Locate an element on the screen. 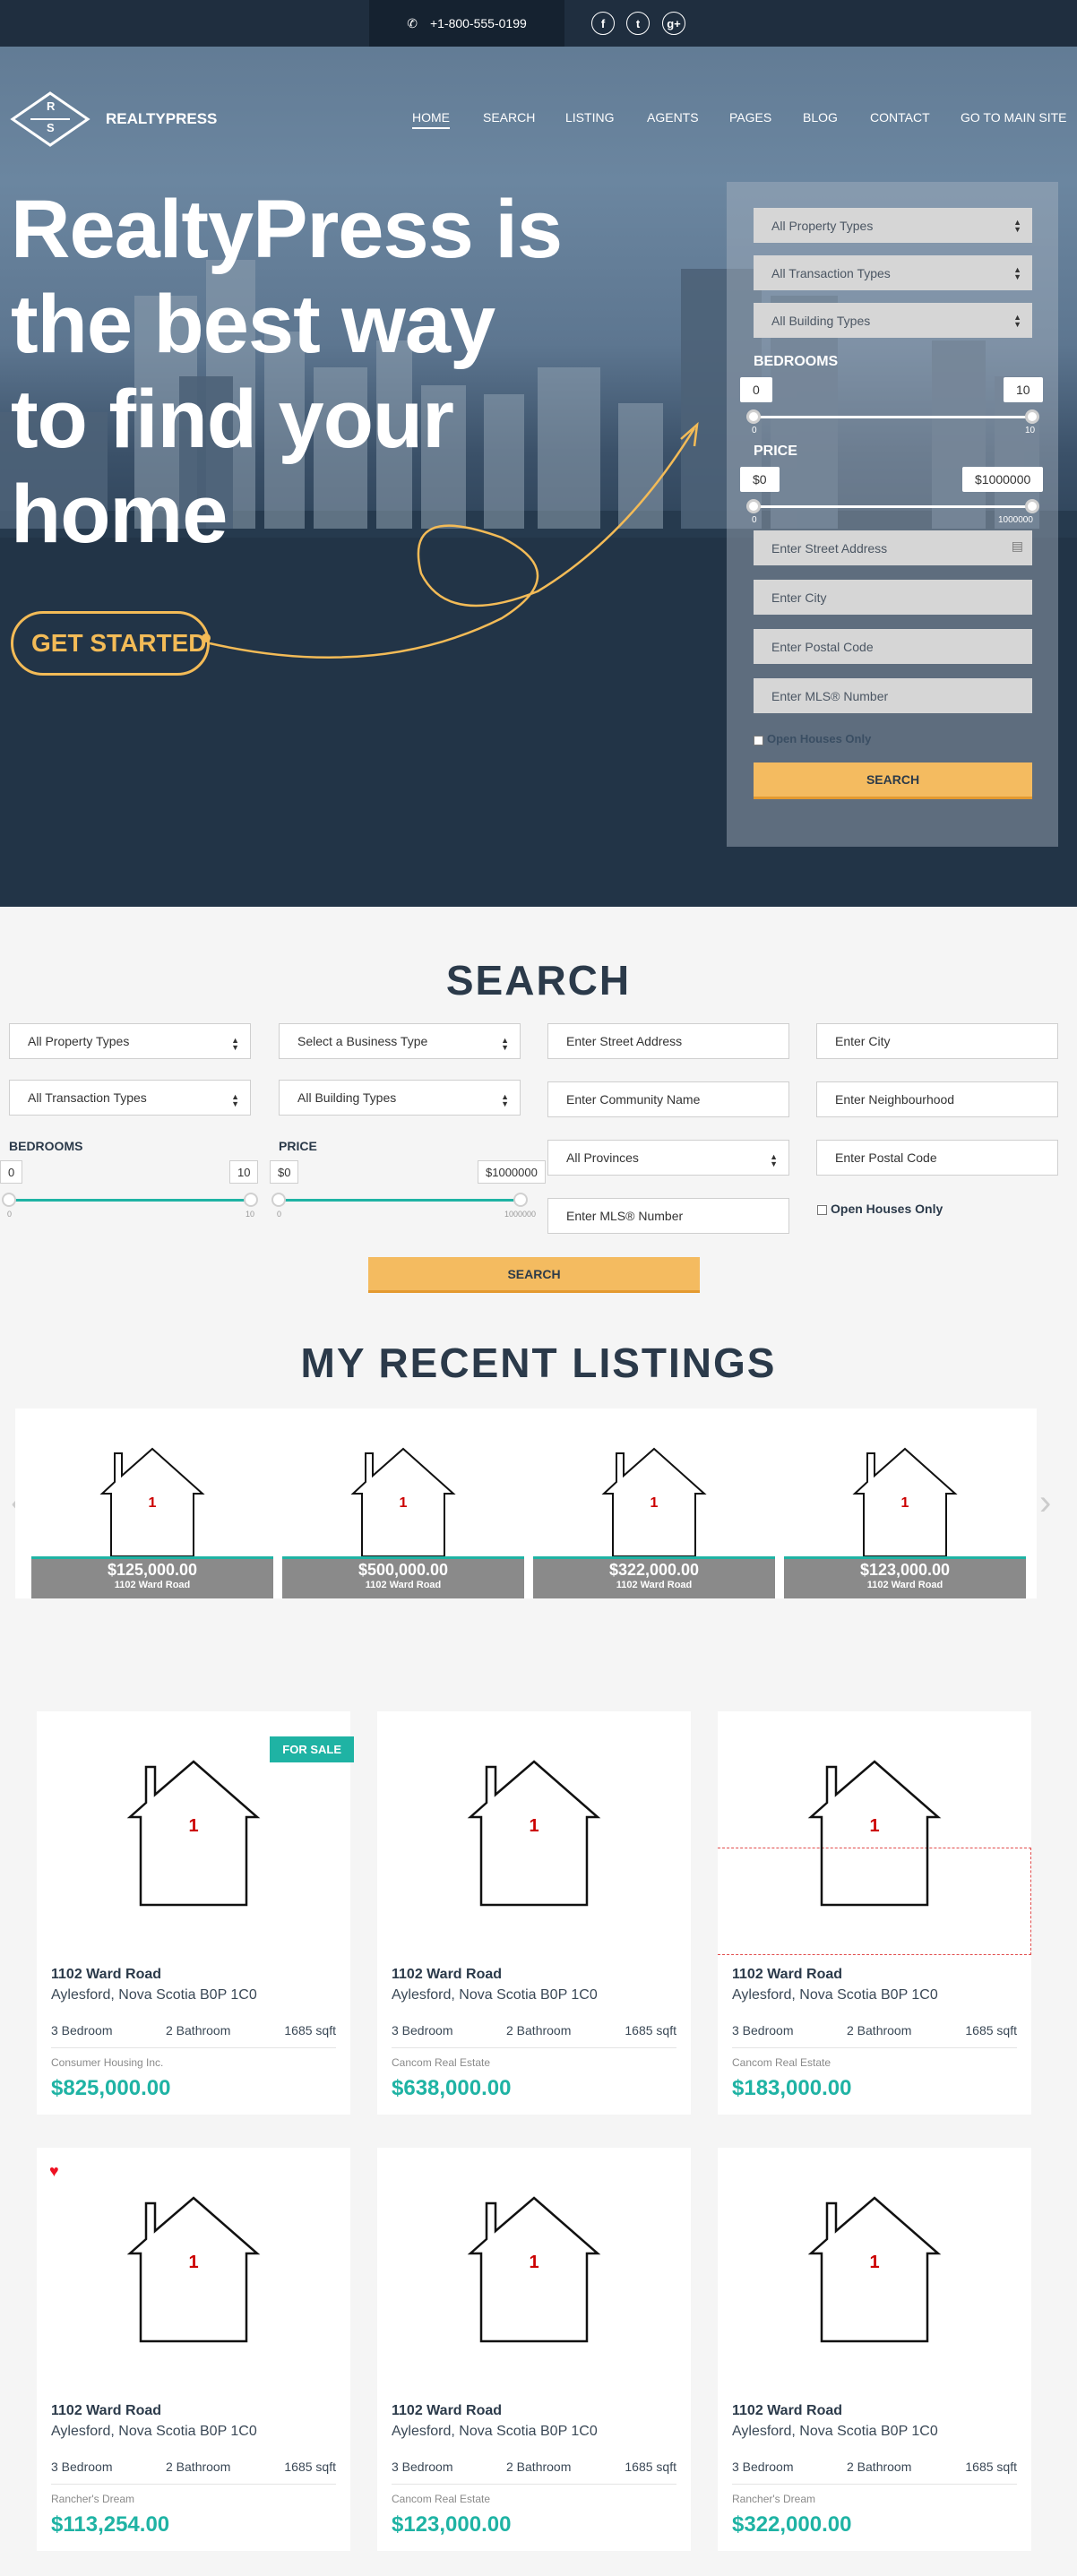  nav-listing: LISTING is located at coordinates (590, 117).